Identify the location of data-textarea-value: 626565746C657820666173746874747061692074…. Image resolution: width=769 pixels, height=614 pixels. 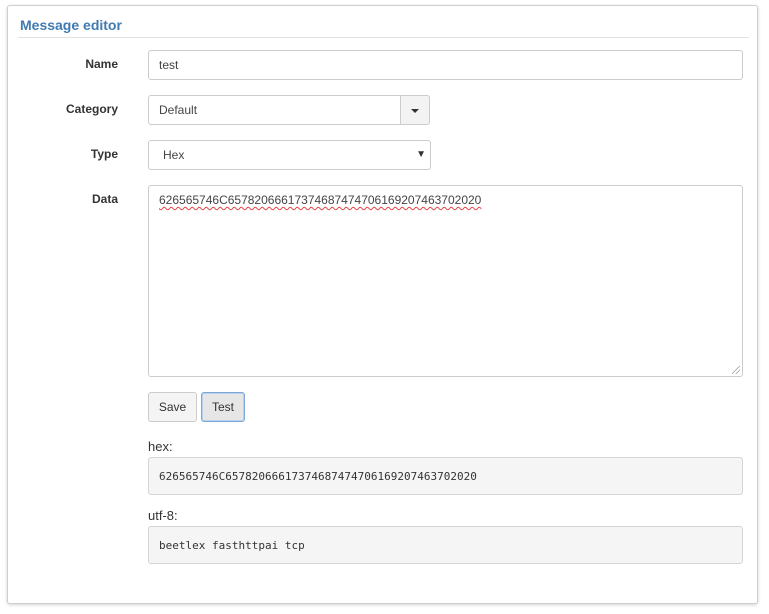
(320, 200).